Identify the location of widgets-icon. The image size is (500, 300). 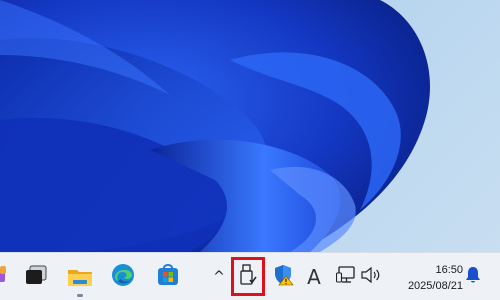
(3, 277).